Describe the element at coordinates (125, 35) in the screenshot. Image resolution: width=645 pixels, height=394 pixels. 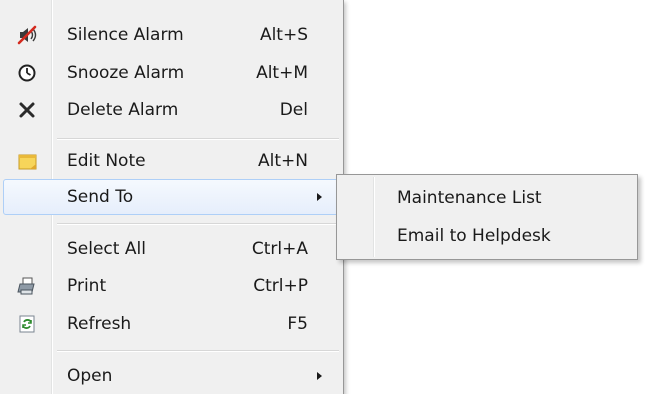
I see `menu-item-label: Silence Alarm` at that location.